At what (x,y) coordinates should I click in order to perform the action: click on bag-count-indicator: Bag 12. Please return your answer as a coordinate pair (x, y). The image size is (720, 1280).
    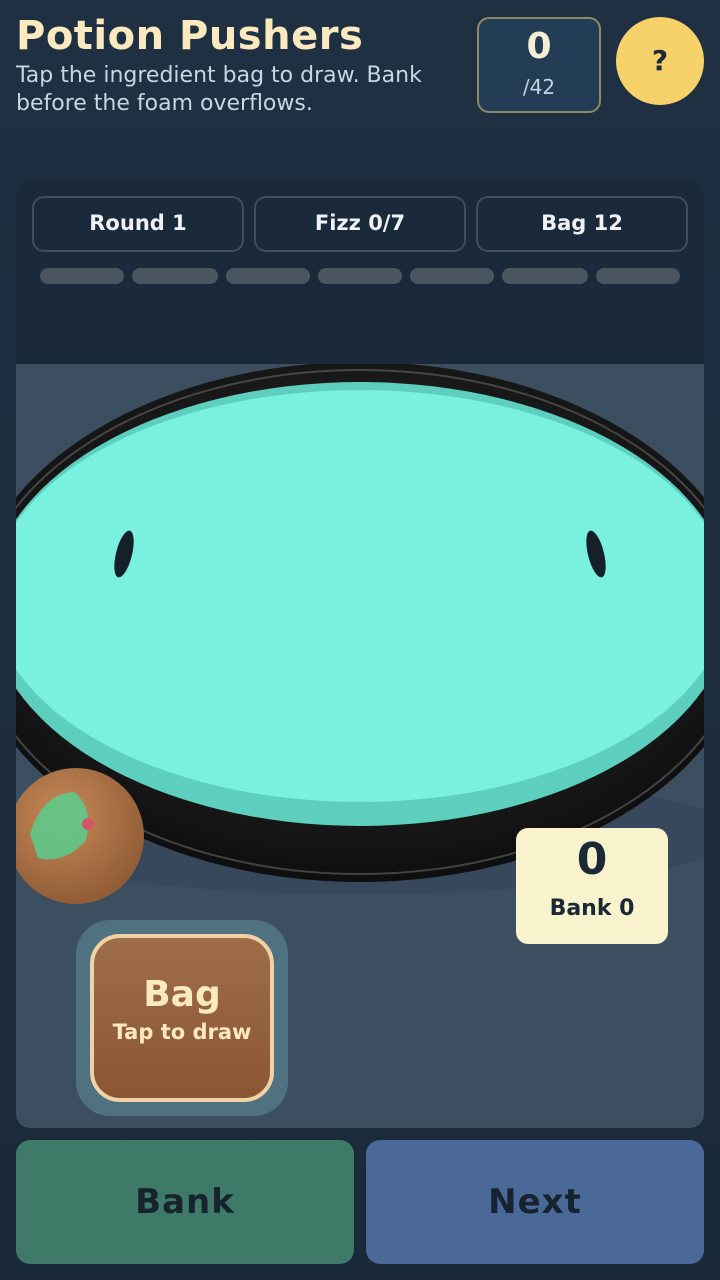
    Looking at the image, I should click on (582, 224).